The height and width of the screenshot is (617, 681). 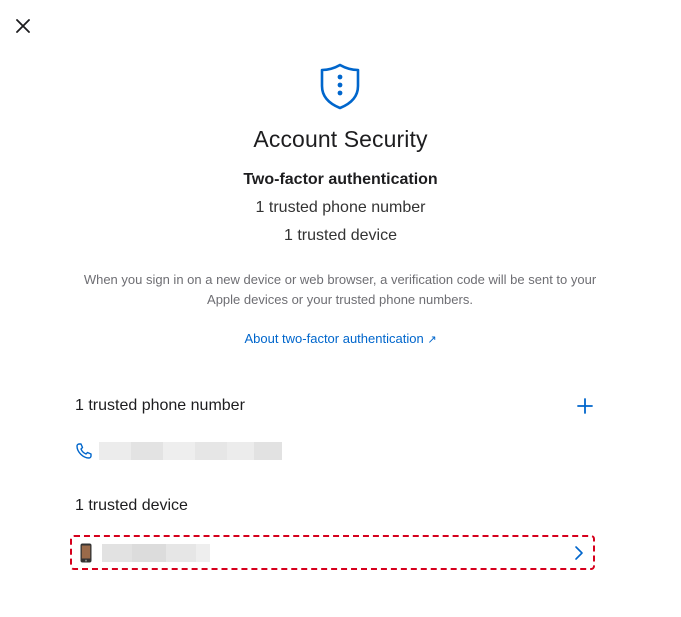 I want to click on close-button, so click(x=23, y=26).